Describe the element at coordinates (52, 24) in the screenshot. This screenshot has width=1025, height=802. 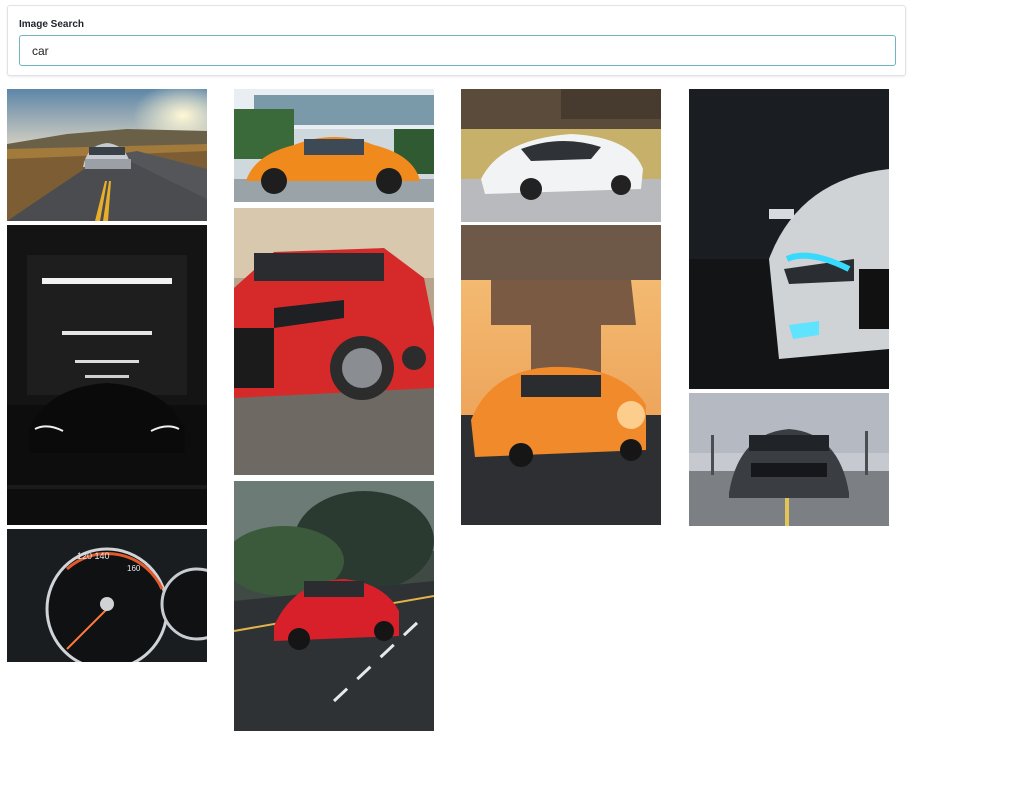
I see `search-label: Image Search` at that location.